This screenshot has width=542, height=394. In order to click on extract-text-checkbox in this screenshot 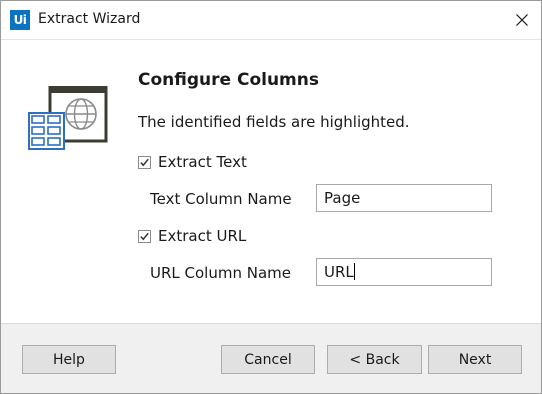, I will do `click(144, 162)`.